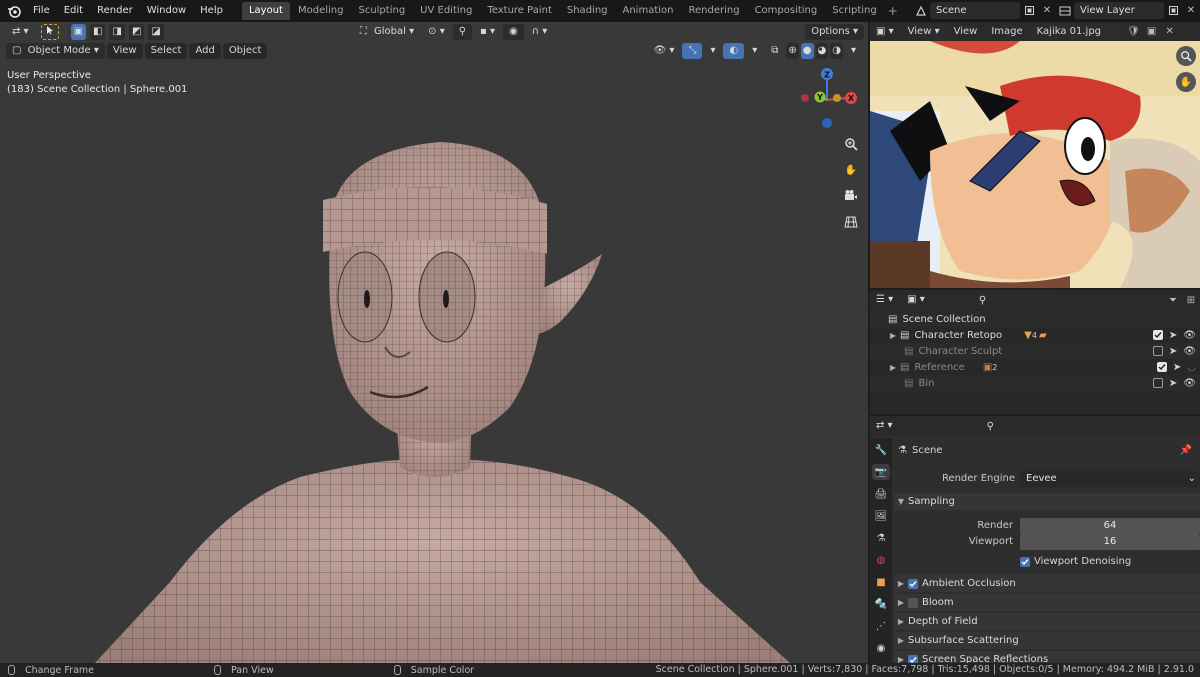 The height and width of the screenshot is (677, 1200). Describe the element at coordinates (713, 11) in the screenshot. I see `tab-rendering: Rendering` at that location.